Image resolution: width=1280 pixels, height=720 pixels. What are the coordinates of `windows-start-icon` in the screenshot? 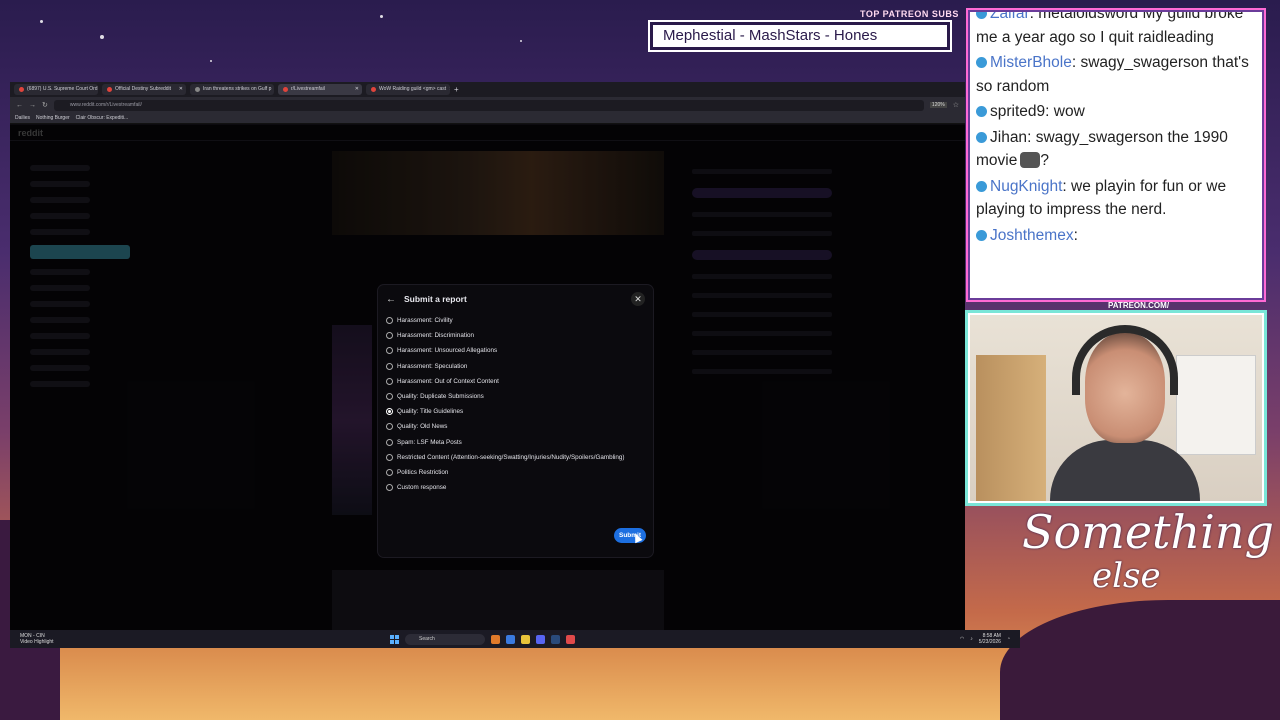 It's located at (394, 639).